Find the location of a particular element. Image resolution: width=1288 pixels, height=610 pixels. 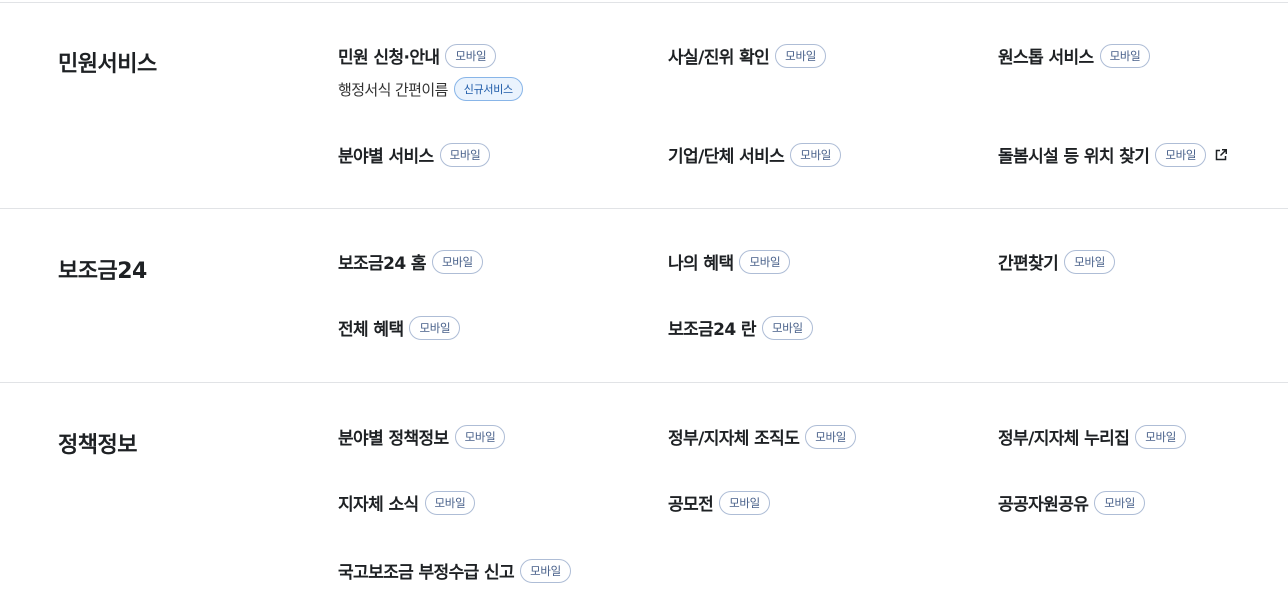

menu-item-field-services: 분야별 서비스 모바일 is located at coordinates (414, 154).